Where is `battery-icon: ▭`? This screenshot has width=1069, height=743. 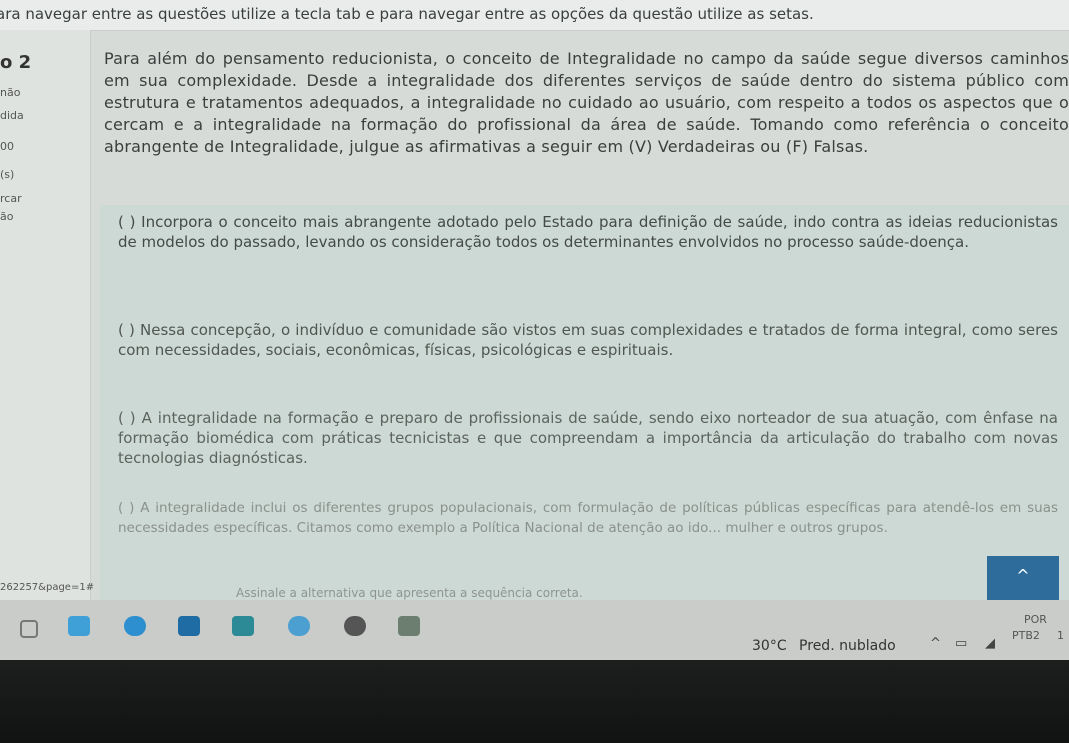
battery-icon: ▭ is located at coordinates (961, 643).